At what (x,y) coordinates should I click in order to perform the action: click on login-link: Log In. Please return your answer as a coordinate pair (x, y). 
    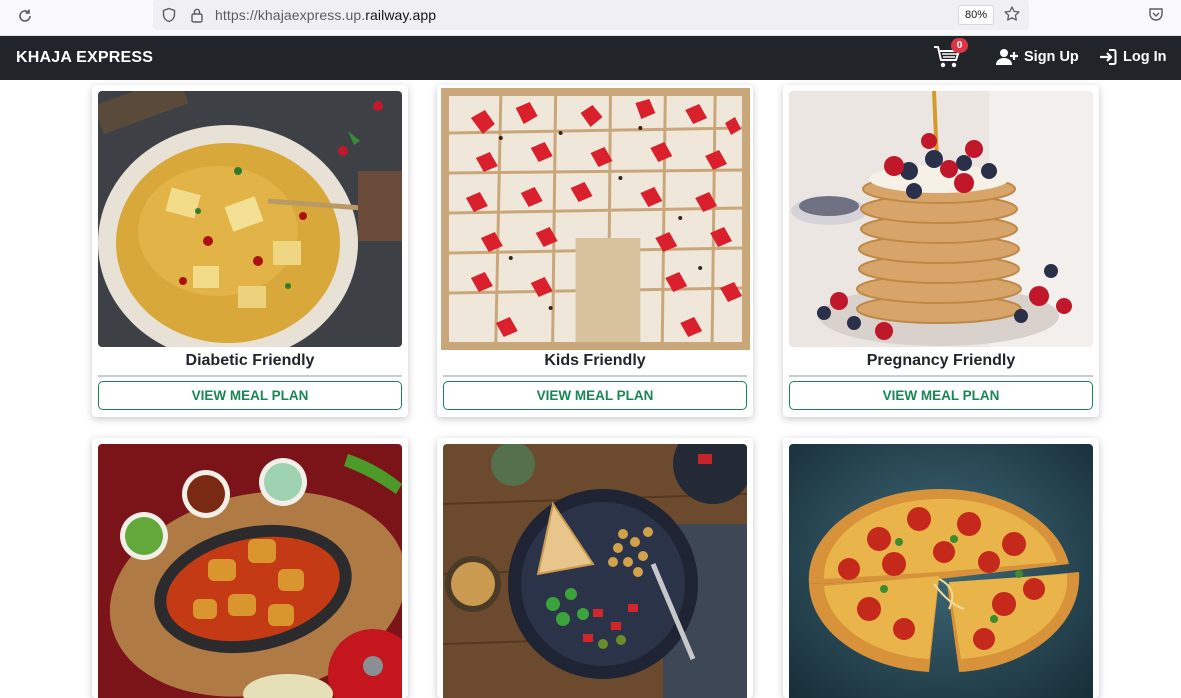
    Looking at the image, I should click on (1133, 57).